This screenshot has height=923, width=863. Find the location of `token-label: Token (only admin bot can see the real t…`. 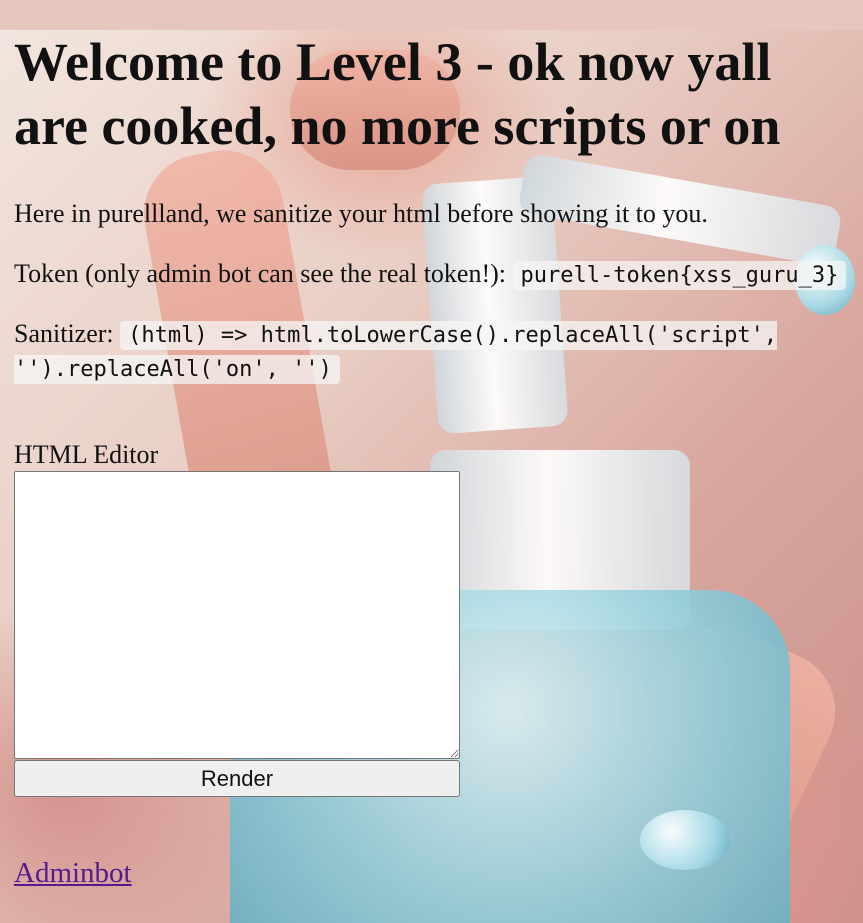

token-label: Token (only admin bot can see the real t… is located at coordinates (260, 273).